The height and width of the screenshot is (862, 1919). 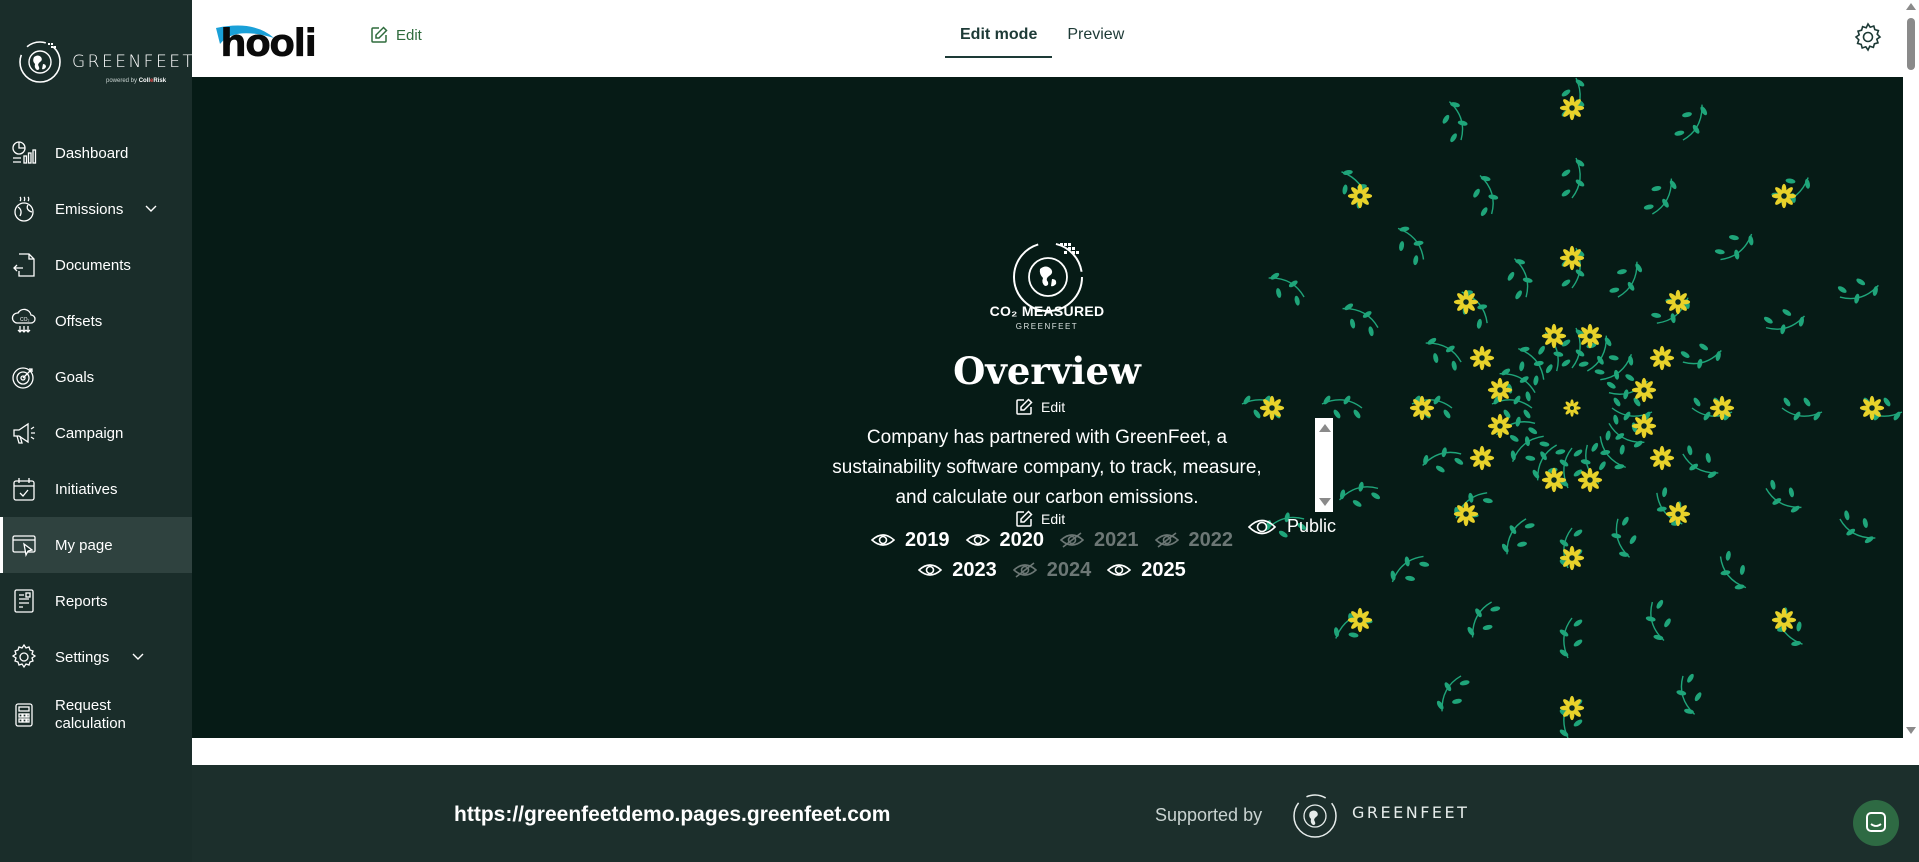 I want to click on tab-preview: Preview, so click(x=1095, y=40).